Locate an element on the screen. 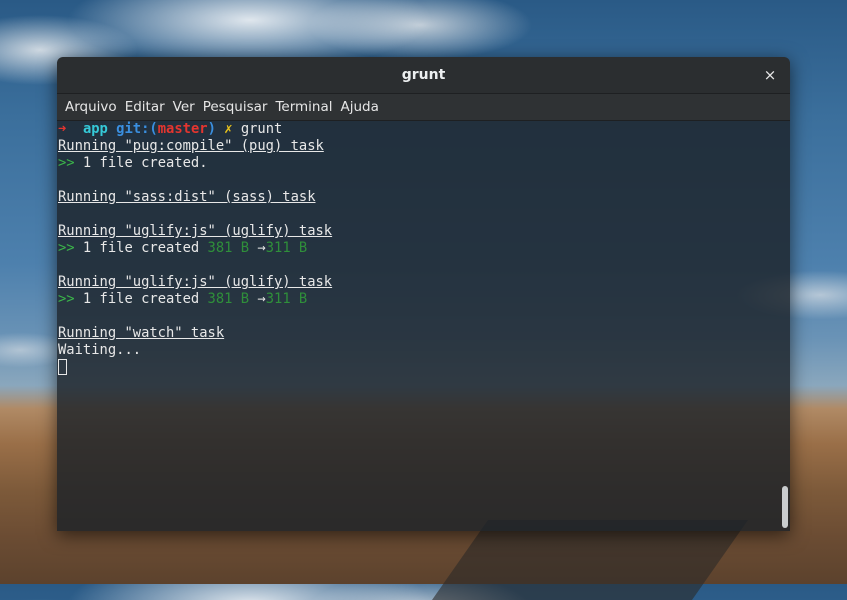  window-title: grunt is located at coordinates (423, 75).